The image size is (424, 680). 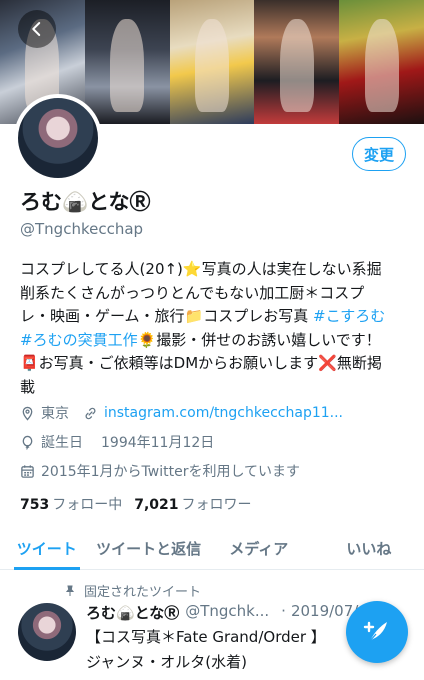 What do you see at coordinates (47, 549) in the screenshot?
I see `tab-tweets: ツイート` at bounding box center [47, 549].